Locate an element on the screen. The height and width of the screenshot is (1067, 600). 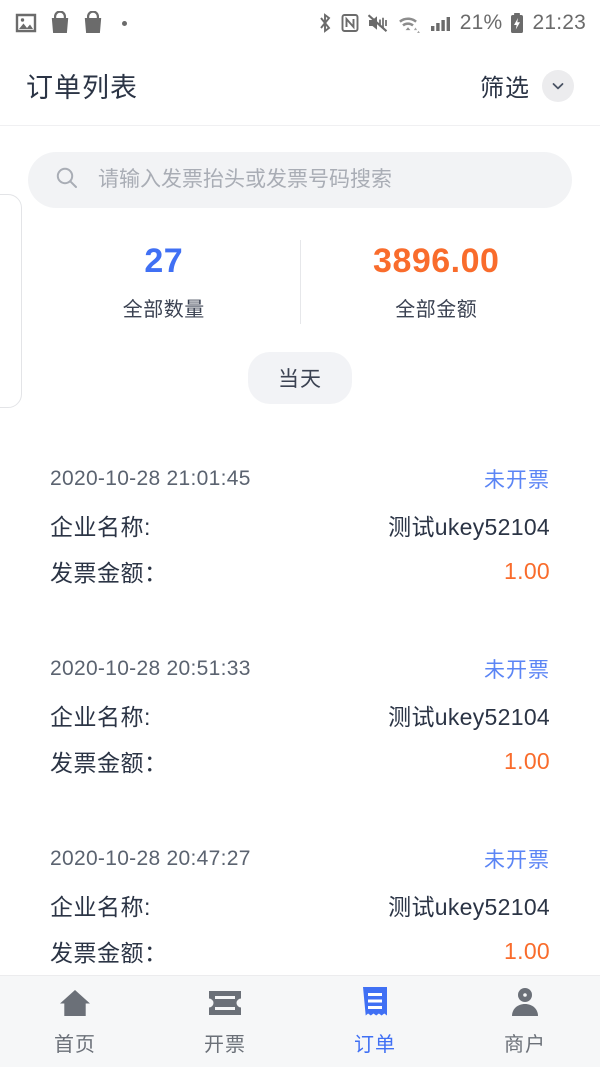
person-icon is located at coordinates (525, 1003).